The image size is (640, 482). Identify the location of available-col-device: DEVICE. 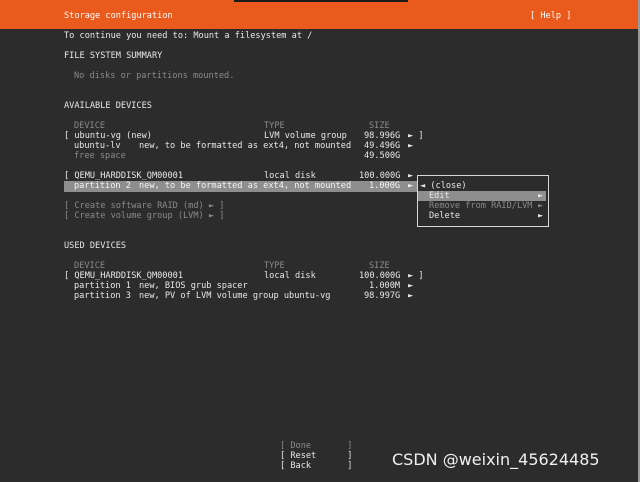
(90, 126).